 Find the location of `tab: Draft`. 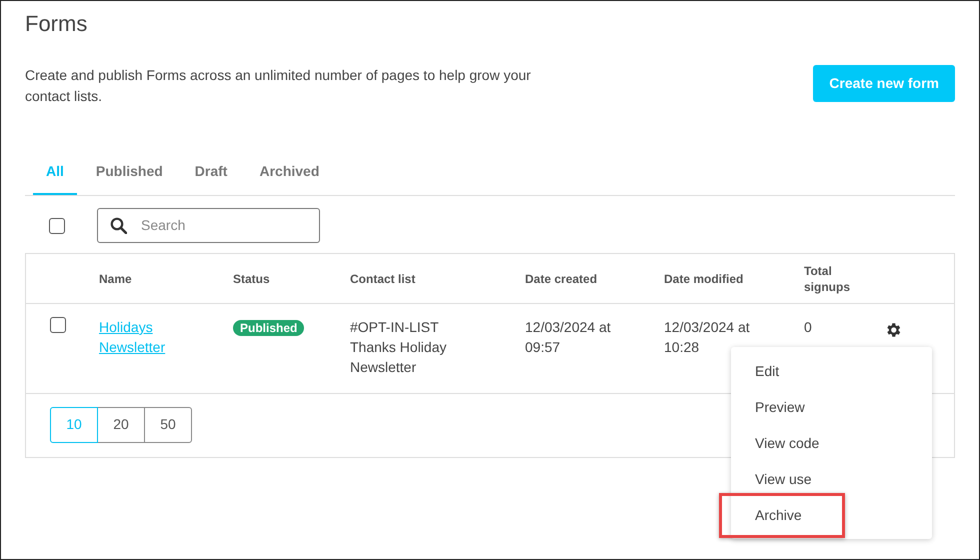

tab: Draft is located at coordinates (211, 173).